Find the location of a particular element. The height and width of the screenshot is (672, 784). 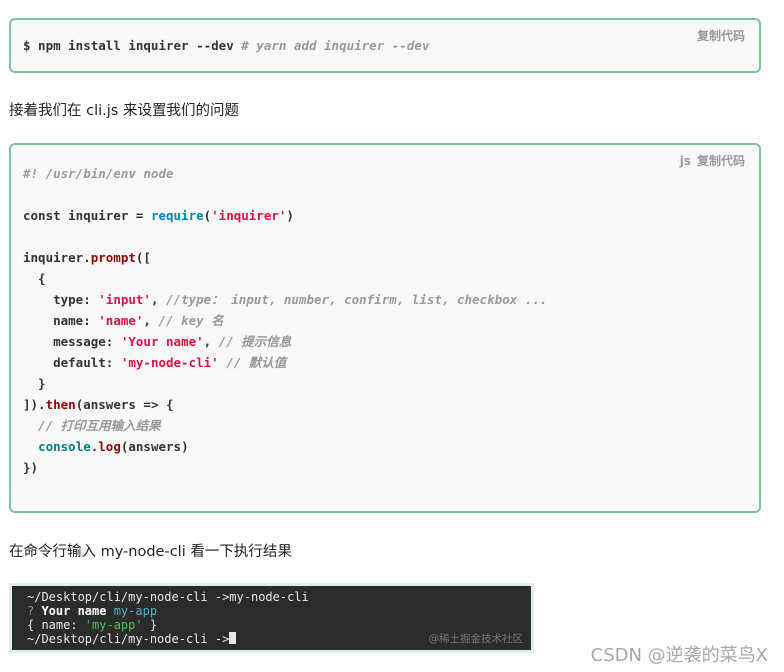

code-token-then: then is located at coordinates (60, 404).